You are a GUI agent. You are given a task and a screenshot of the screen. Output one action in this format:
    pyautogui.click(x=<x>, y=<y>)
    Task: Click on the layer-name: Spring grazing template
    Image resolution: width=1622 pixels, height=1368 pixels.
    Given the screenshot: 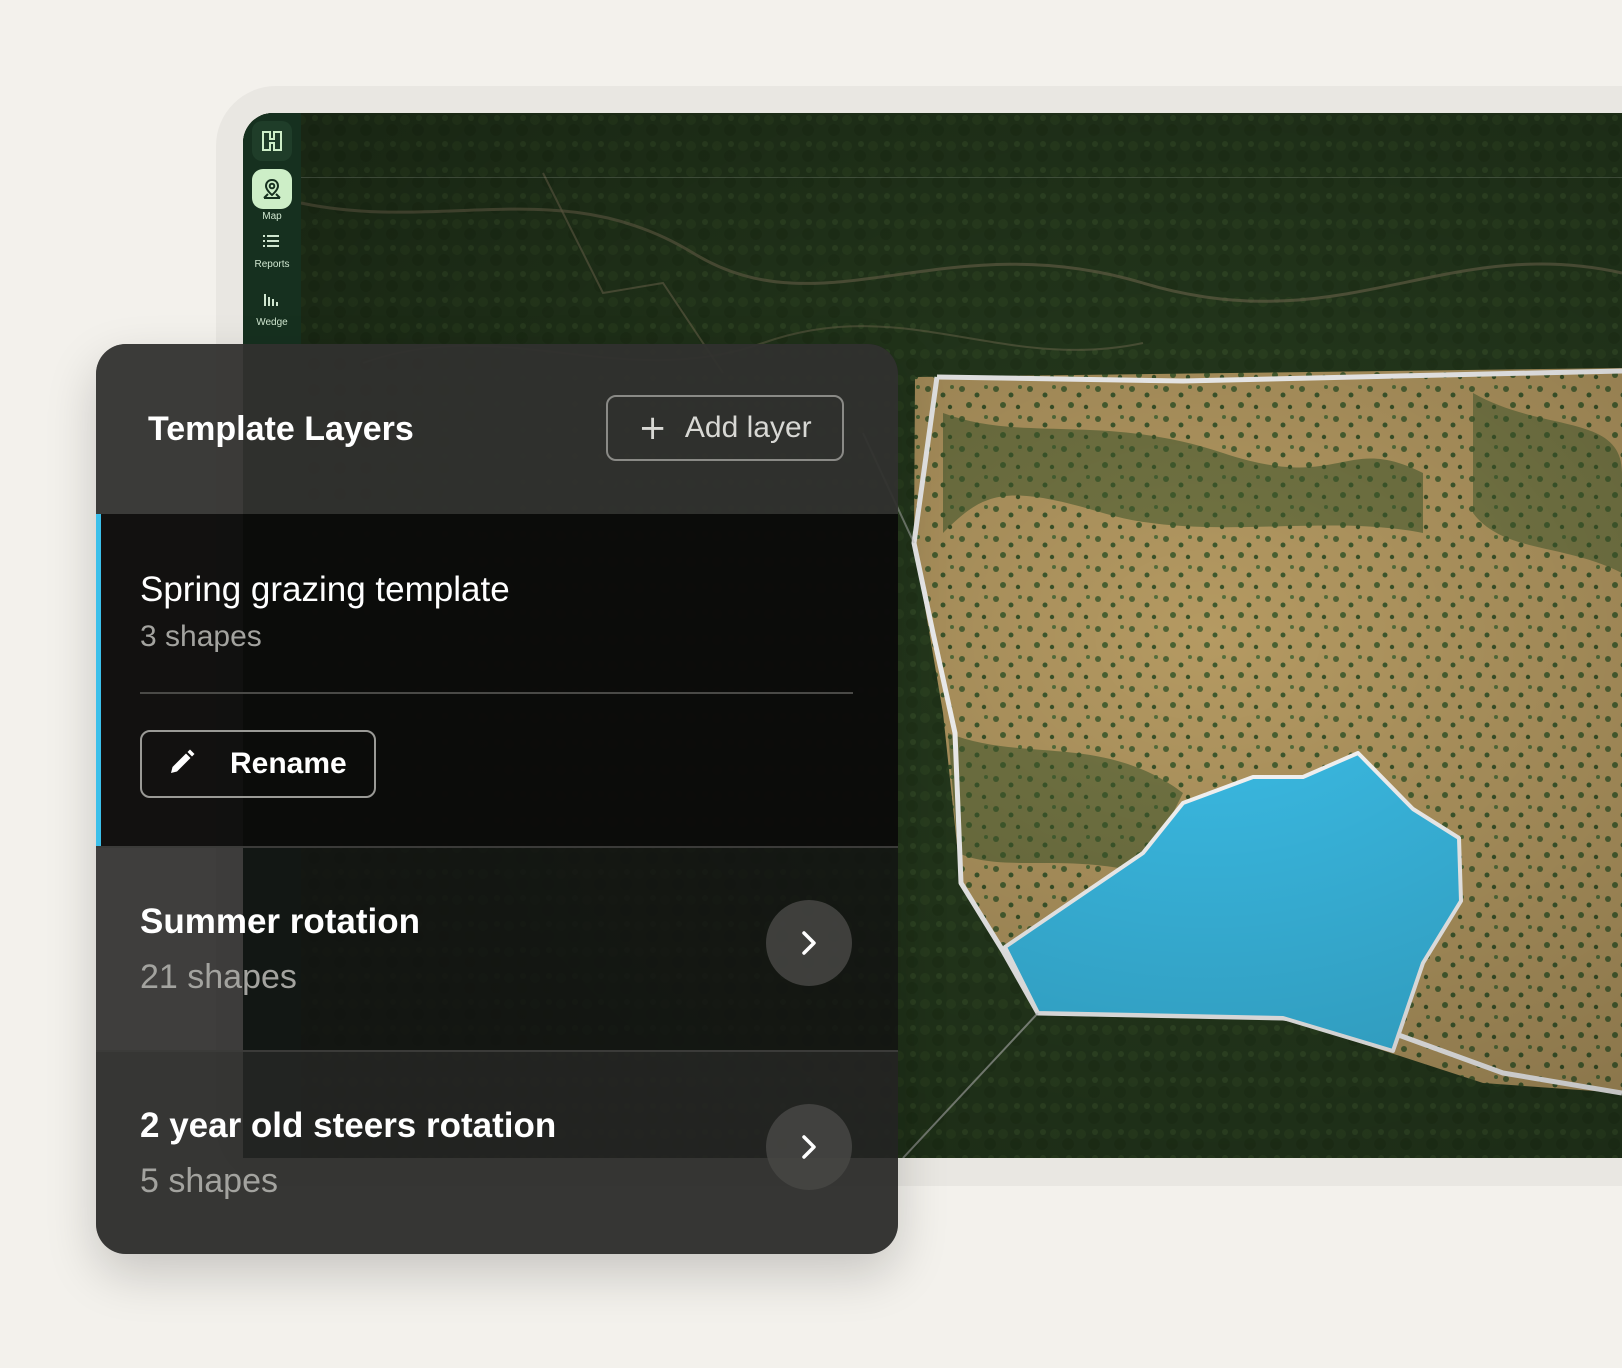 What is the action you would take?
    pyautogui.click(x=325, y=589)
    